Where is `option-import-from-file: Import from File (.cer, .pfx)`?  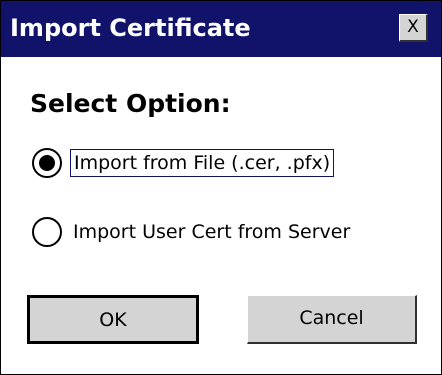
option-import-from-file: Import from File (.cer, .pfx) is located at coordinates (183, 163).